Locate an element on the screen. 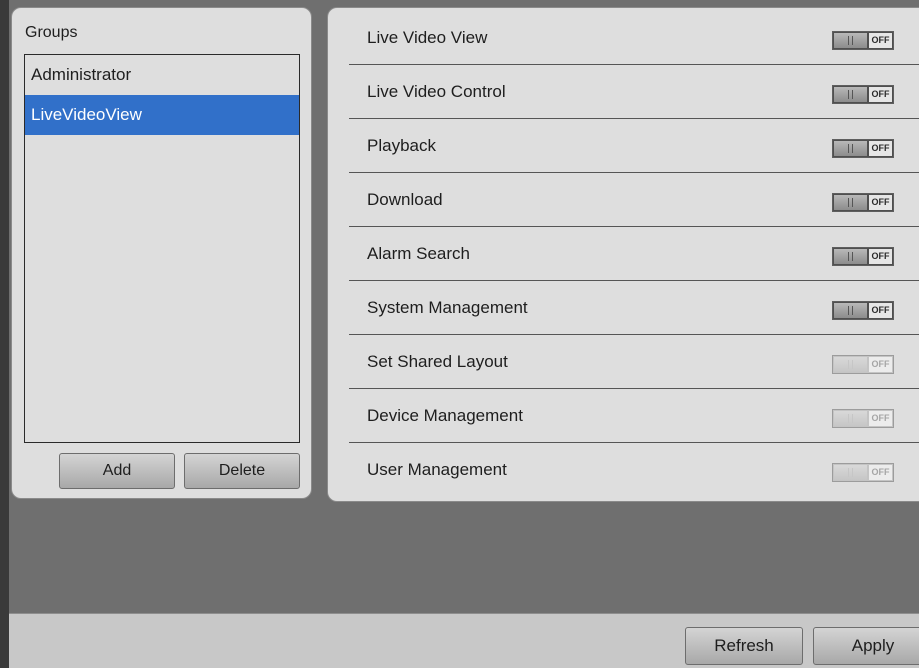 The width and height of the screenshot is (919, 668). refresh-button: Refresh is located at coordinates (744, 646).